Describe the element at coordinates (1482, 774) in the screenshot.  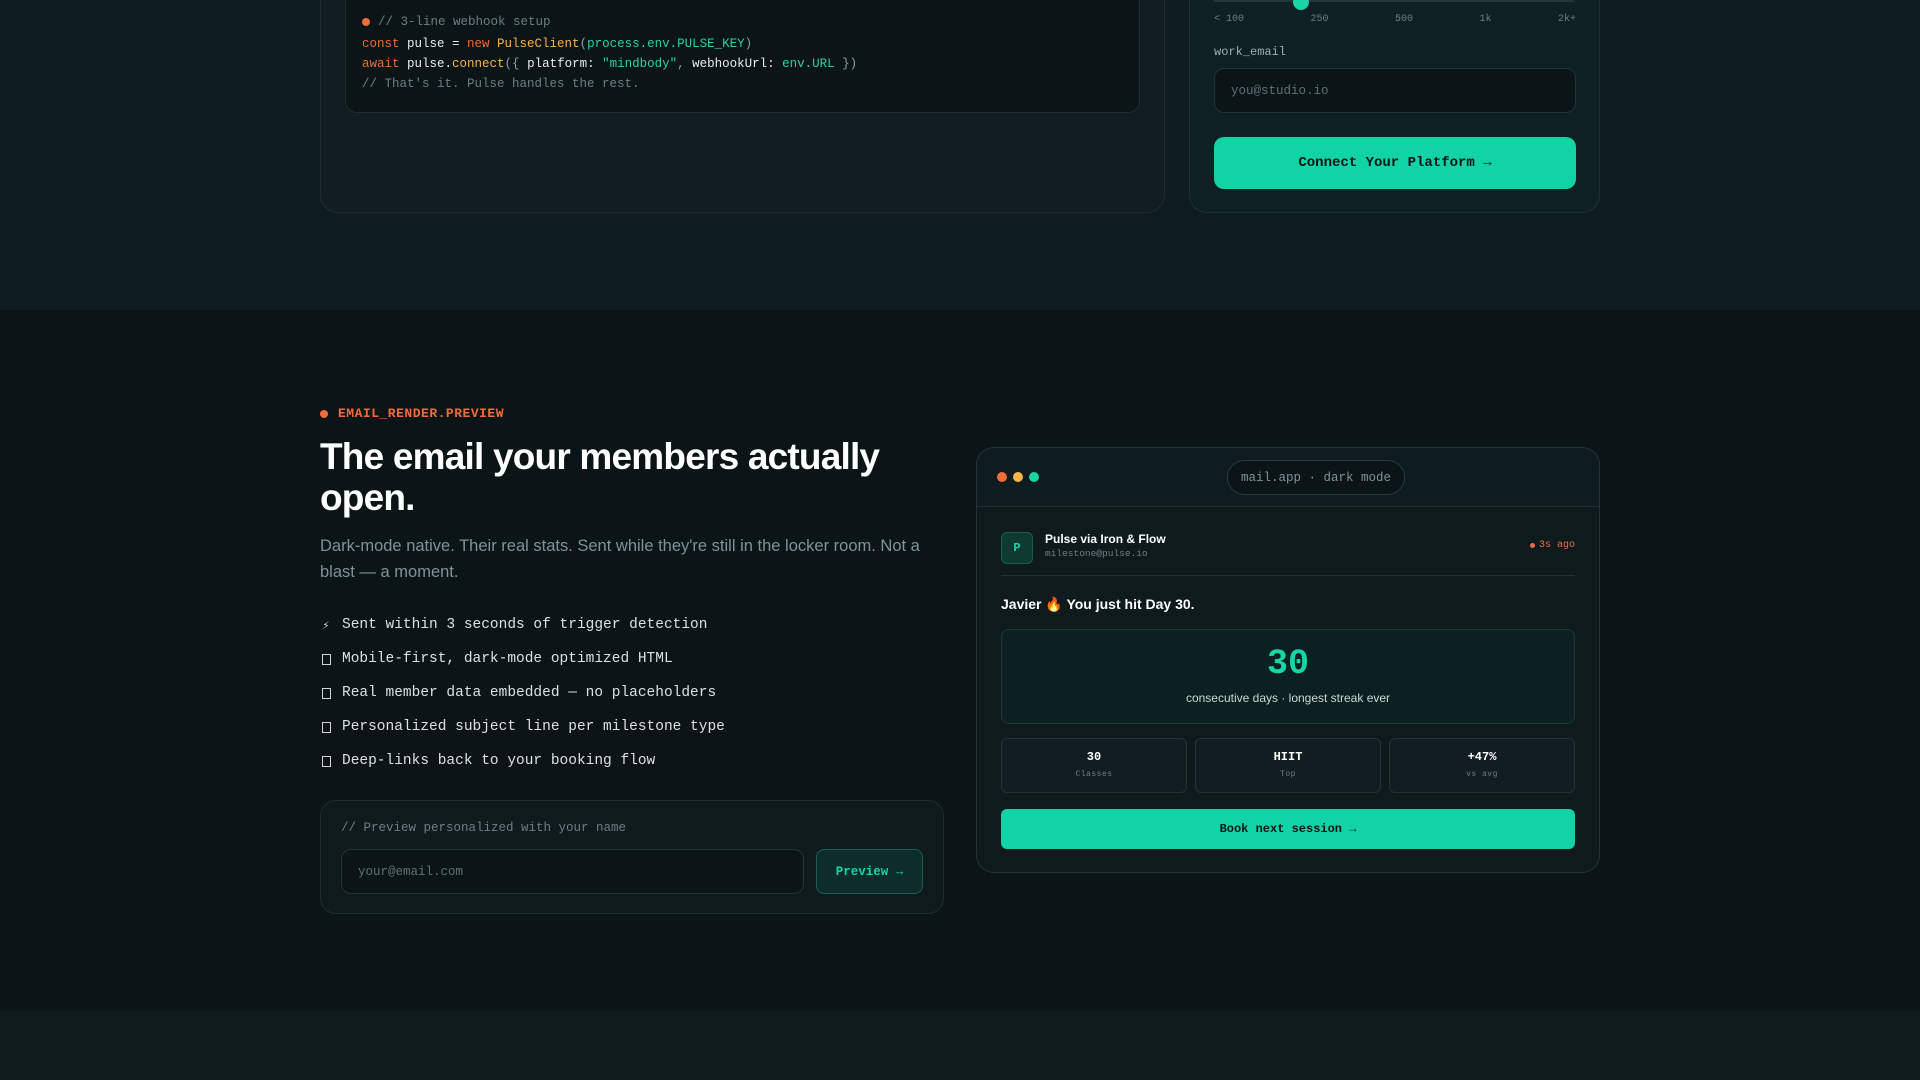
I see `stat-label: vs avg` at that location.